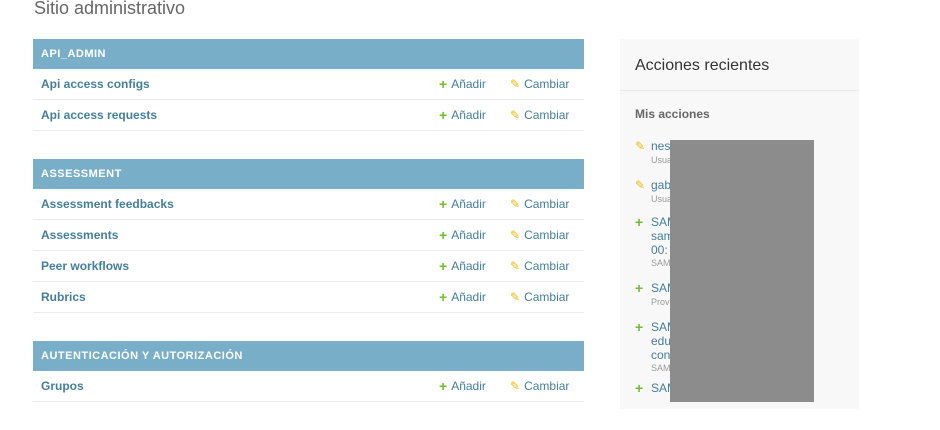 This screenshot has height=430, width=940. Describe the element at coordinates (95, 84) in the screenshot. I see `model-link: Api access configs` at that location.